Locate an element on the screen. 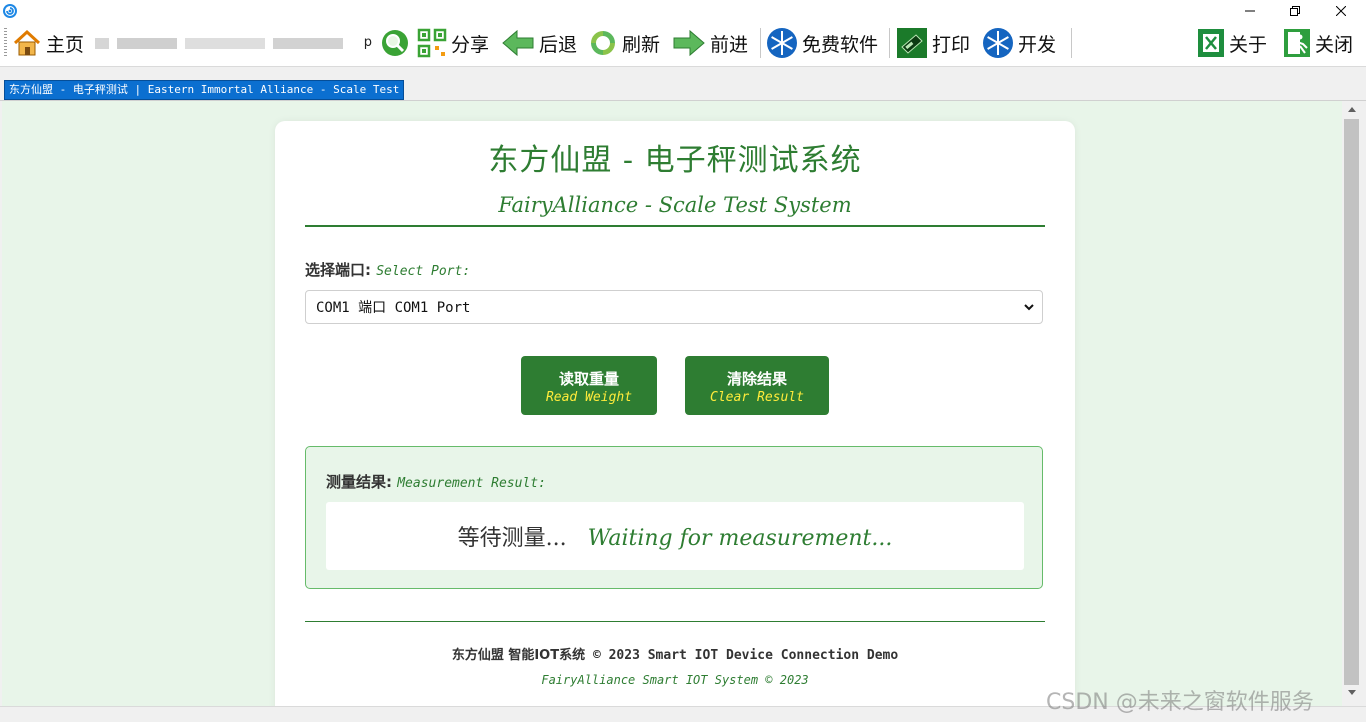 The width and height of the screenshot is (1366, 722). home-button: 主页 is located at coordinates (48, 43).